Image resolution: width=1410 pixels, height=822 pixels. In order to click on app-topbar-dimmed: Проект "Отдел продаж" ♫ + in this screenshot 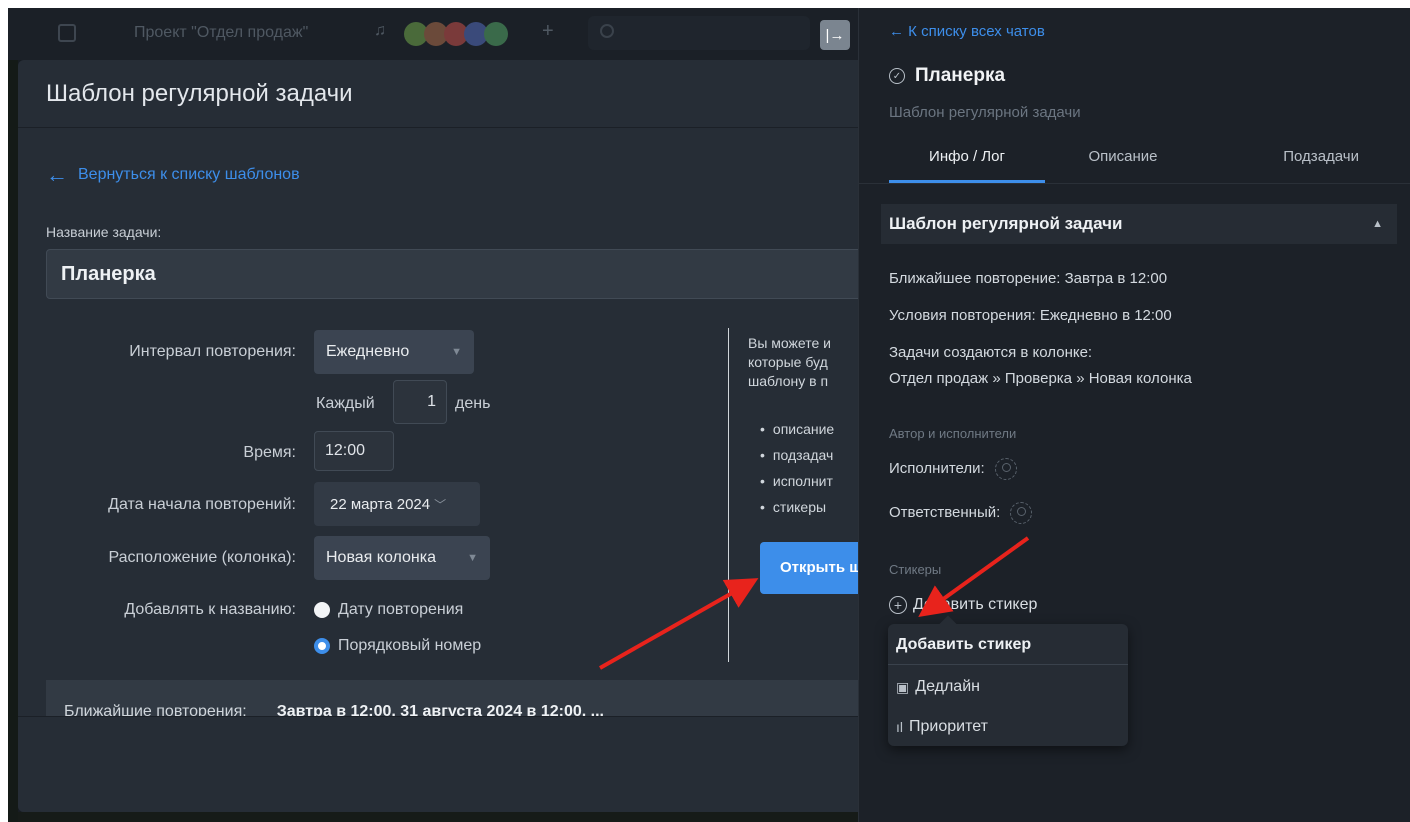, I will do `click(433, 34)`.